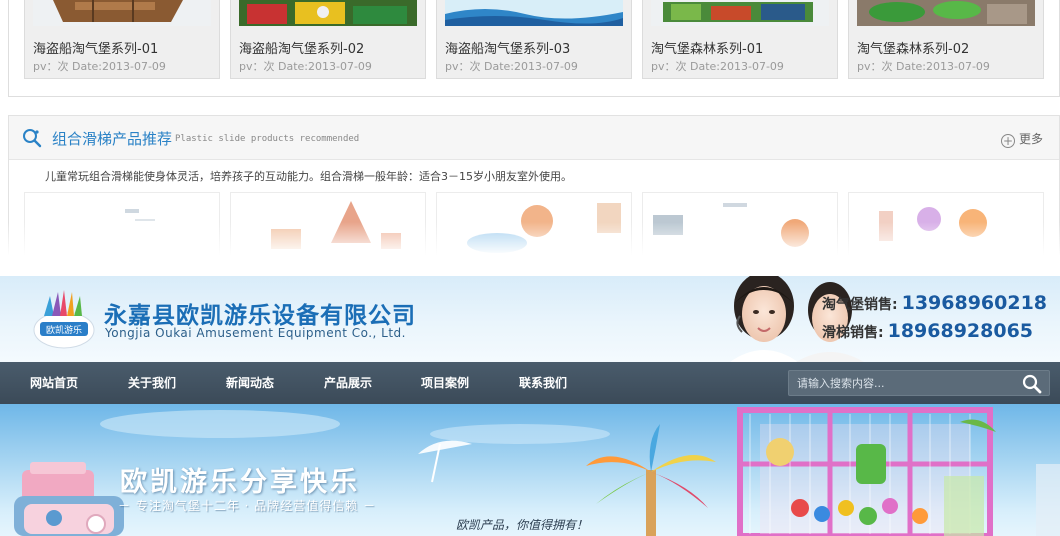 The image size is (1060, 536). I want to click on company-logo: 欧凯游乐, so click(64, 319).